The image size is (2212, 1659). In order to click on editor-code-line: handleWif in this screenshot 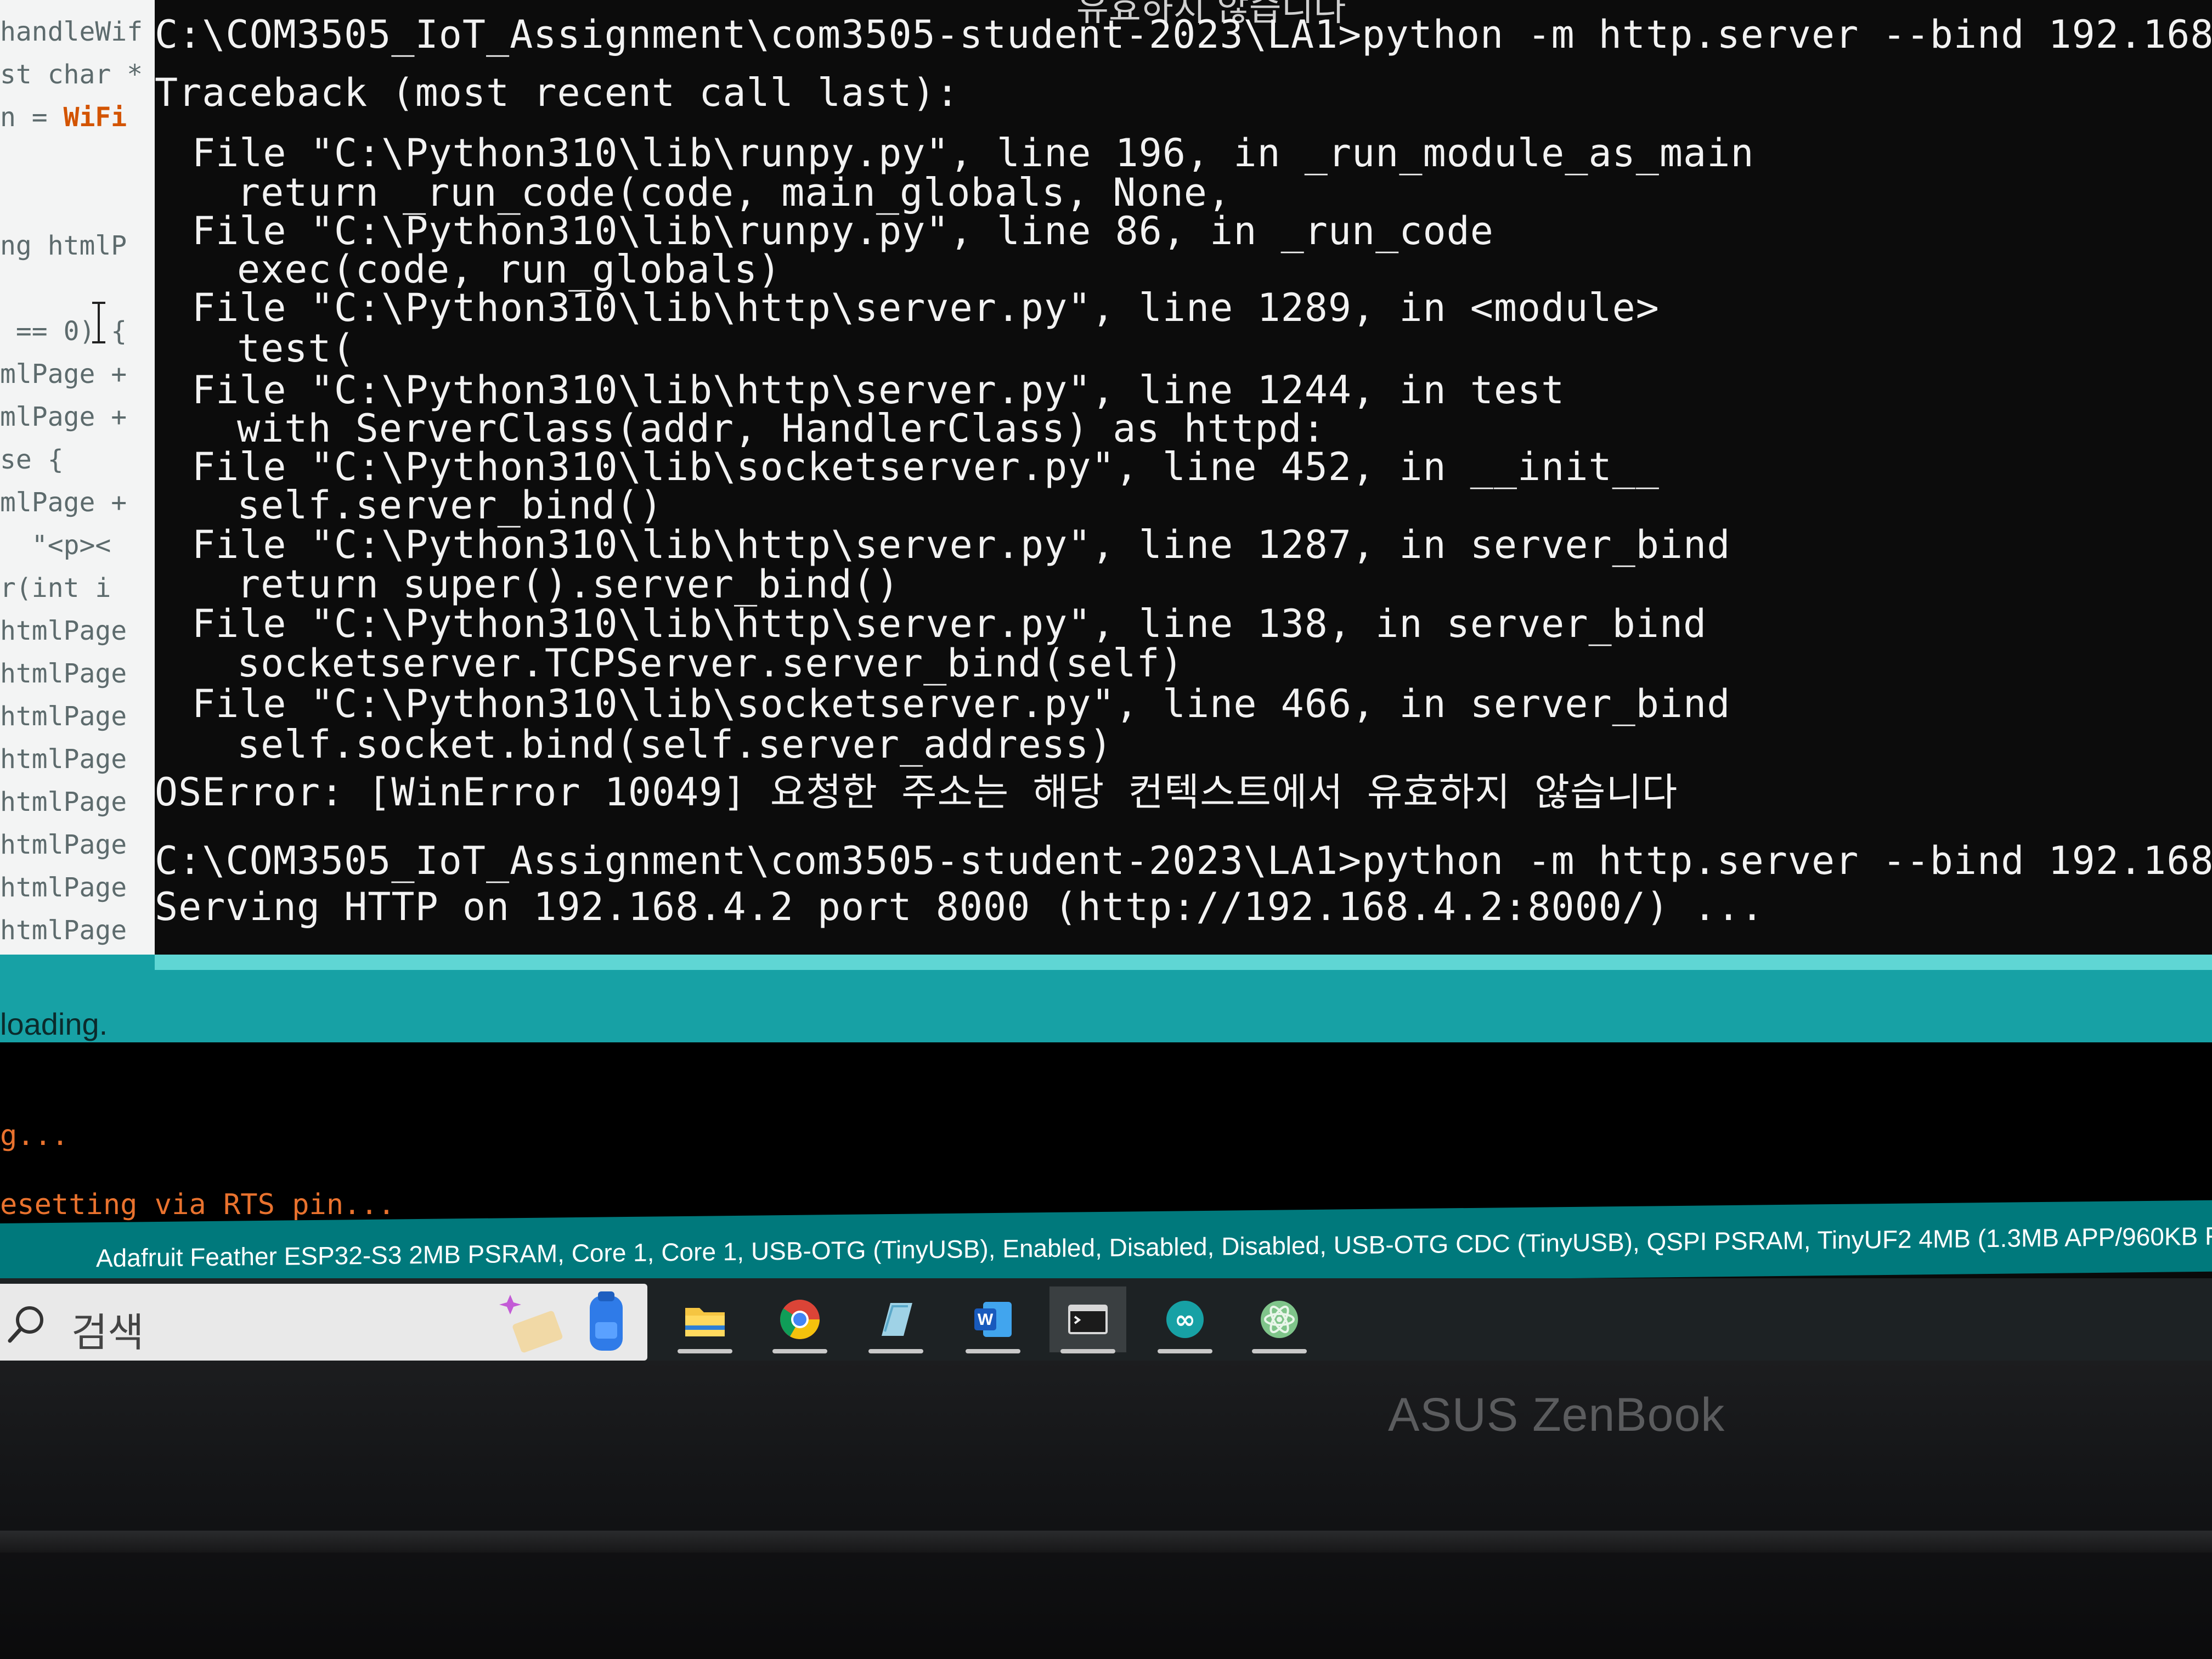, I will do `click(71, 32)`.